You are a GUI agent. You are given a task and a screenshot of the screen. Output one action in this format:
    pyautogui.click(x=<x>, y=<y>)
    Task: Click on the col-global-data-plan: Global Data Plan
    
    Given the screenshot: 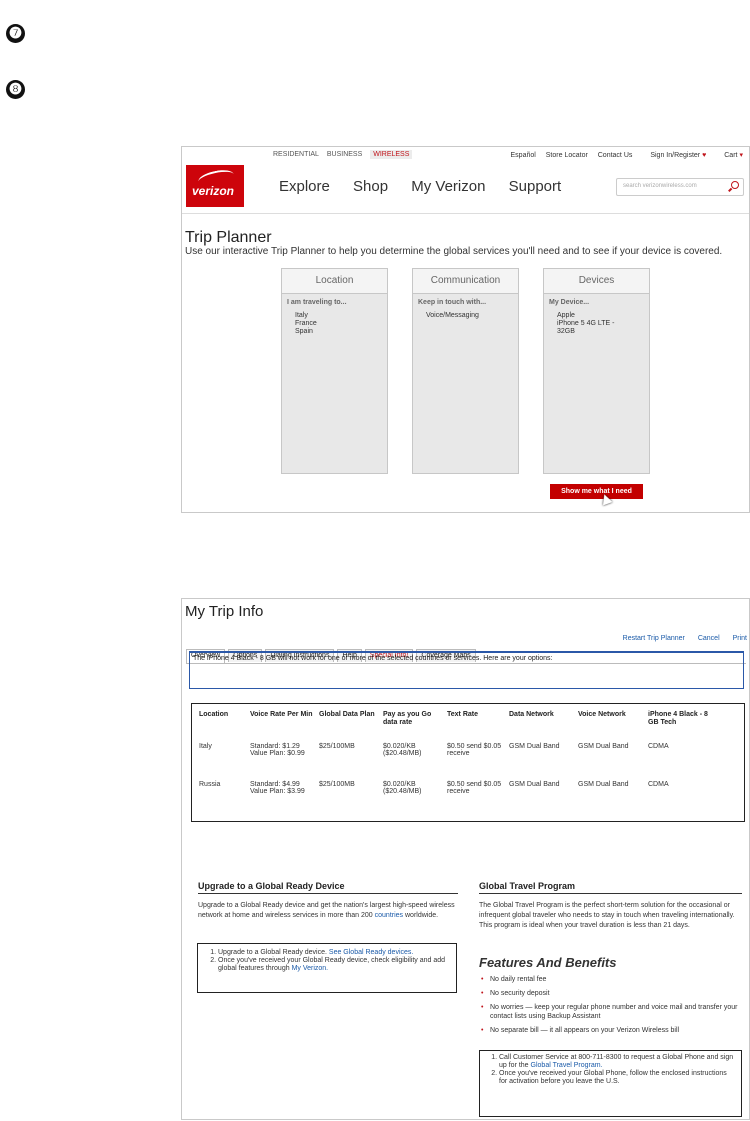 What is the action you would take?
    pyautogui.click(x=347, y=714)
    